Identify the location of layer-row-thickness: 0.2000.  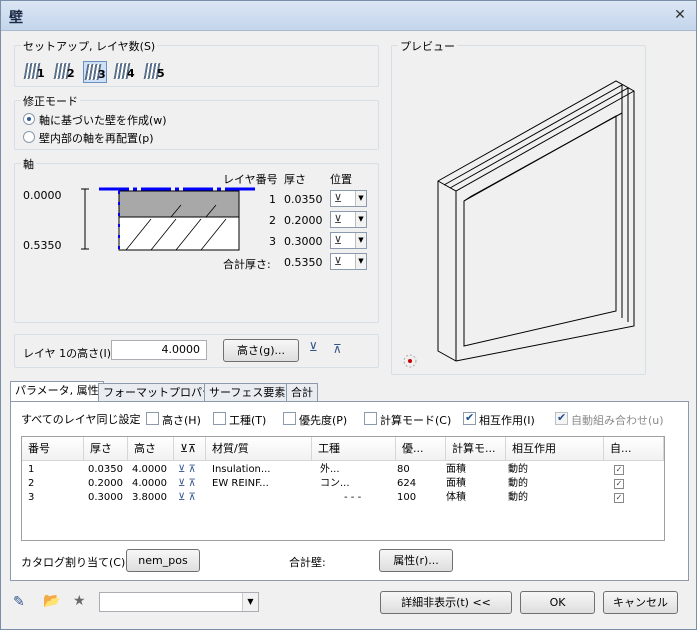
(303, 220).